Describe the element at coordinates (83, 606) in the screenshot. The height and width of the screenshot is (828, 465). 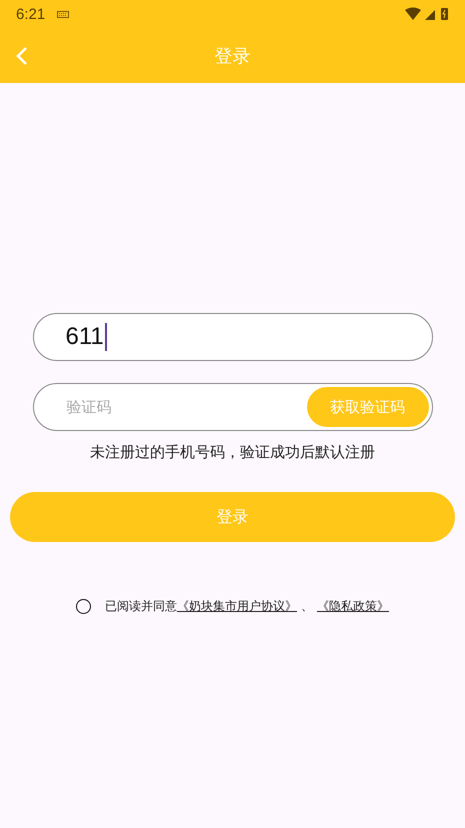
I see `agree-checkbox` at that location.